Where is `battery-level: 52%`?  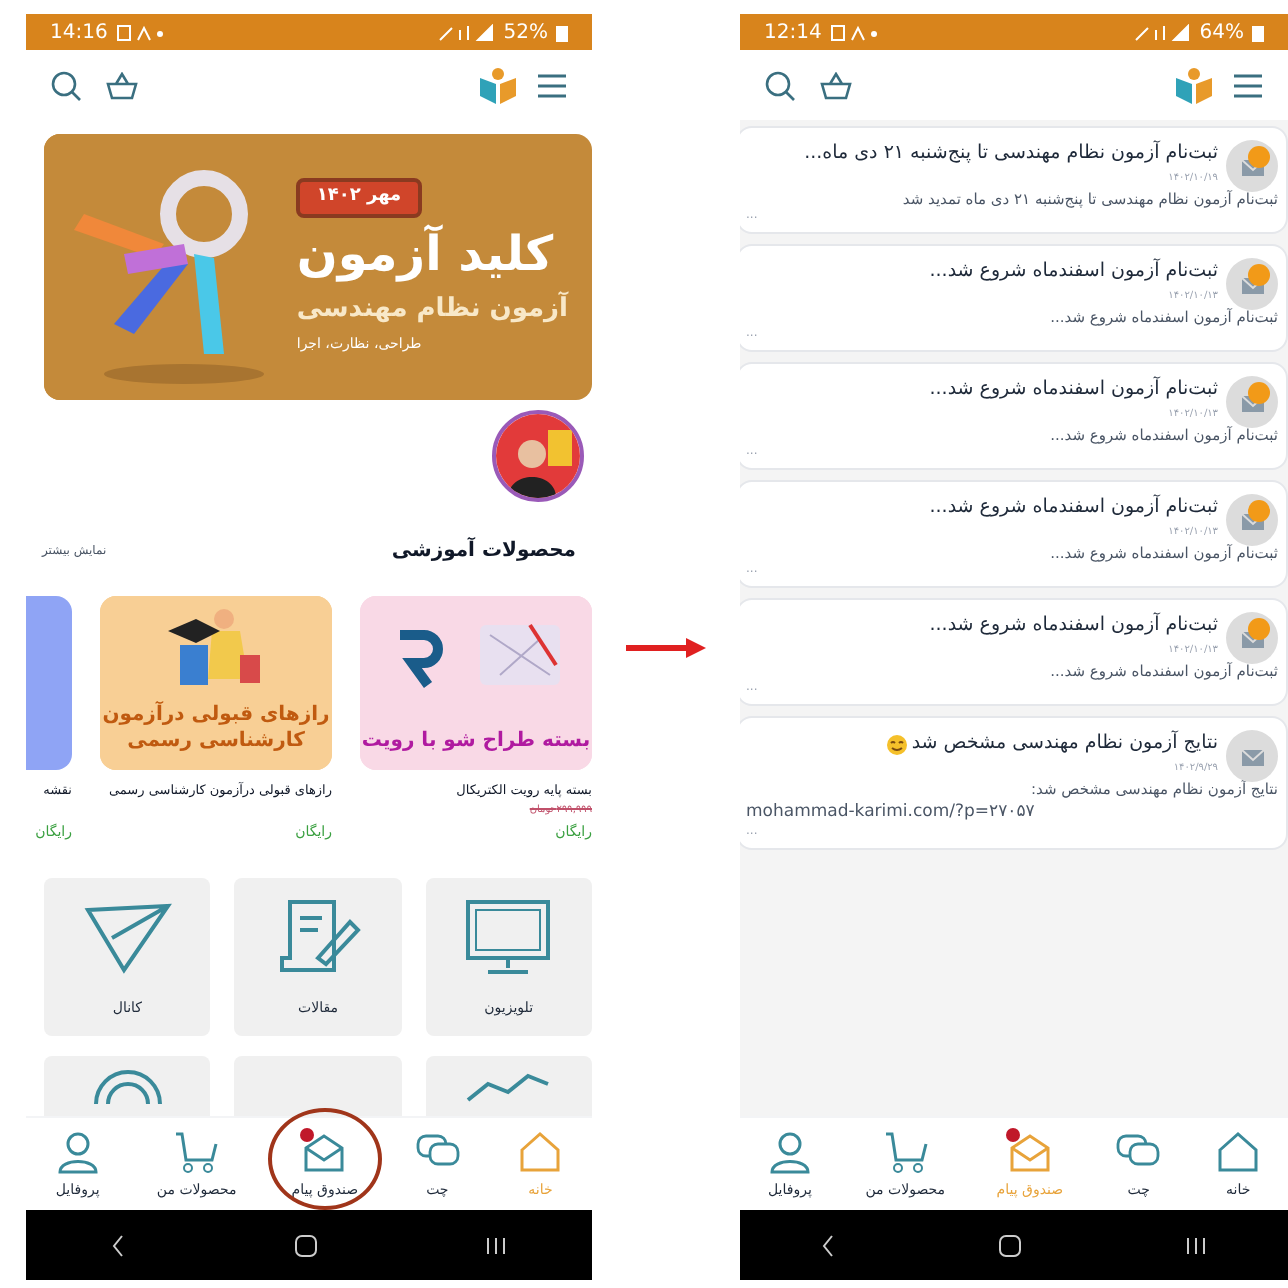
battery-level: 52% is located at coordinates (525, 33).